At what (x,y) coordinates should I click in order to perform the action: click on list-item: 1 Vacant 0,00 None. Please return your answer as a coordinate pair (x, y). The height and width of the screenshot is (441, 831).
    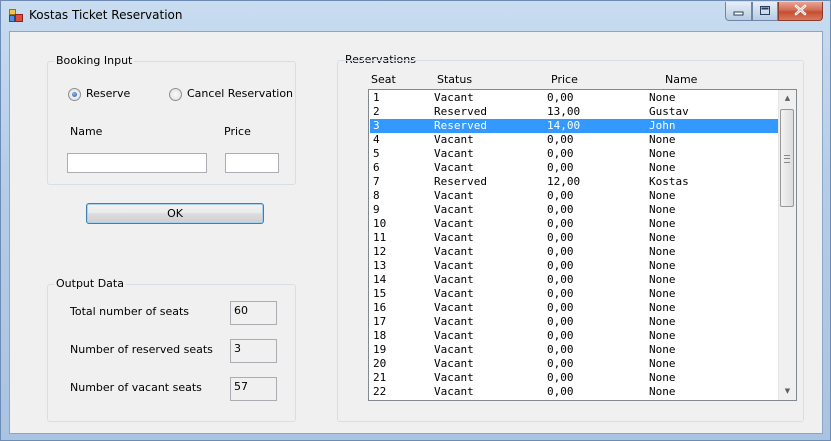
    Looking at the image, I should click on (574, 98).